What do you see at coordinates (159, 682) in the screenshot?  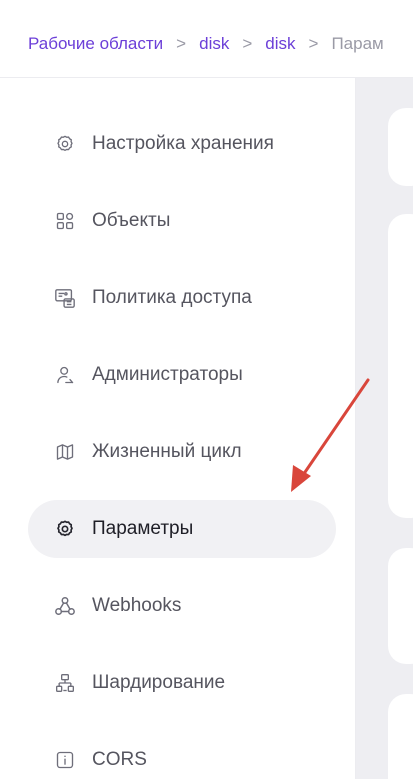 I see `sidebar-item-label: Шардирование` at bounding box center [159, 682].